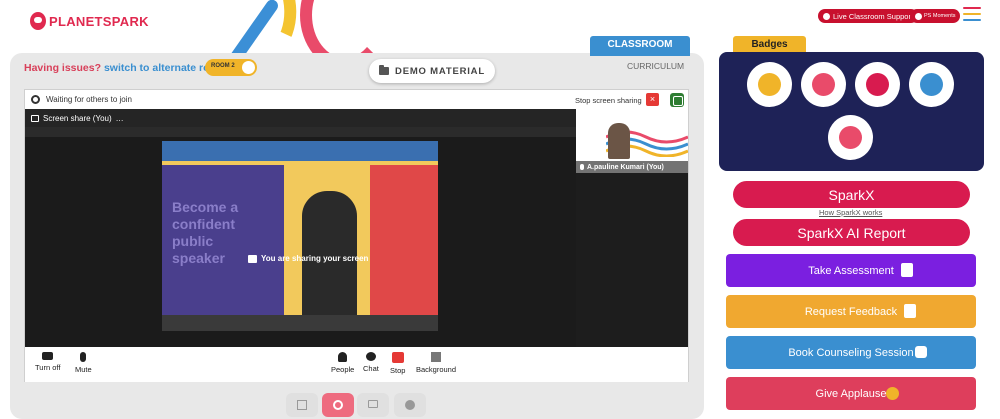 The height and width of the screenshot is (419, 1000). What do you see at coordinates (63, 68) in the screenshot?
I see `issues-text: Having issues?` at bounding box center [63, 68].